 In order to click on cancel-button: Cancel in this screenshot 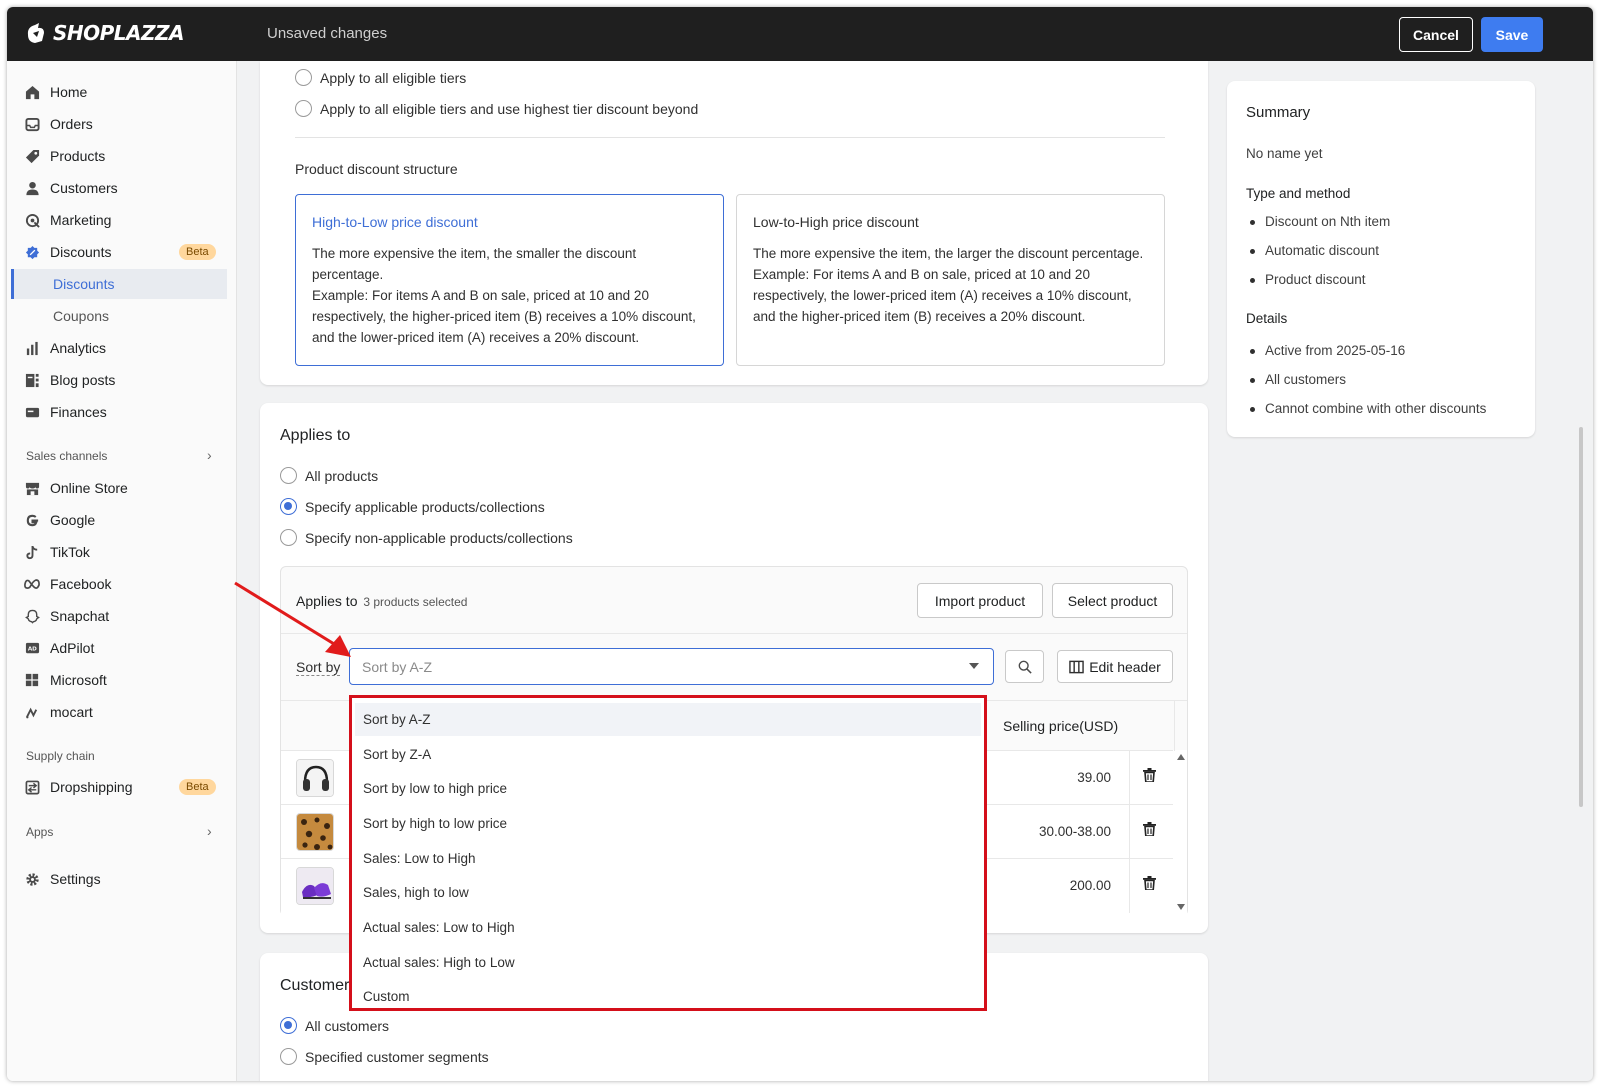, I will do `click(1436, 34)`.